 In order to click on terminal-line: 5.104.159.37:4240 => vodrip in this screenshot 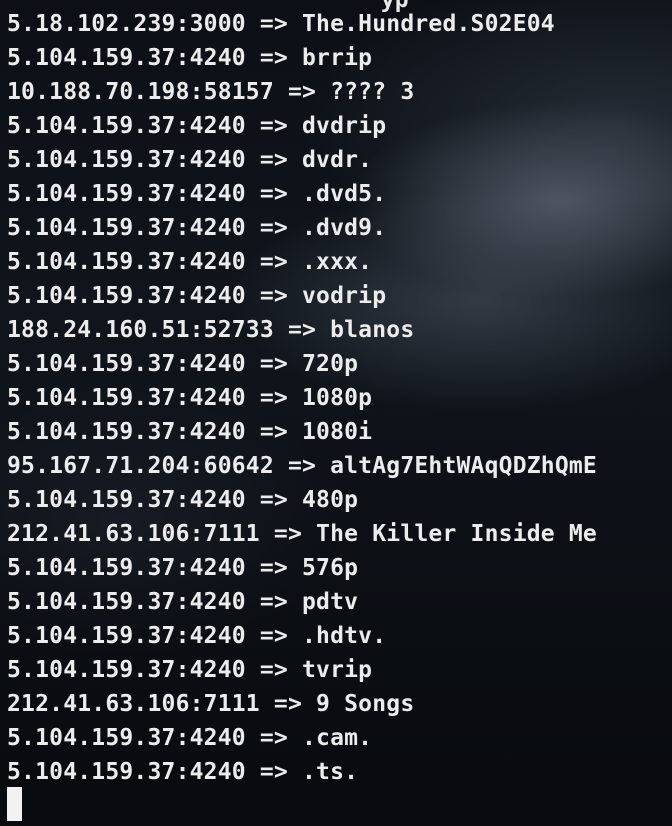, I will do `click(197, 296)`.